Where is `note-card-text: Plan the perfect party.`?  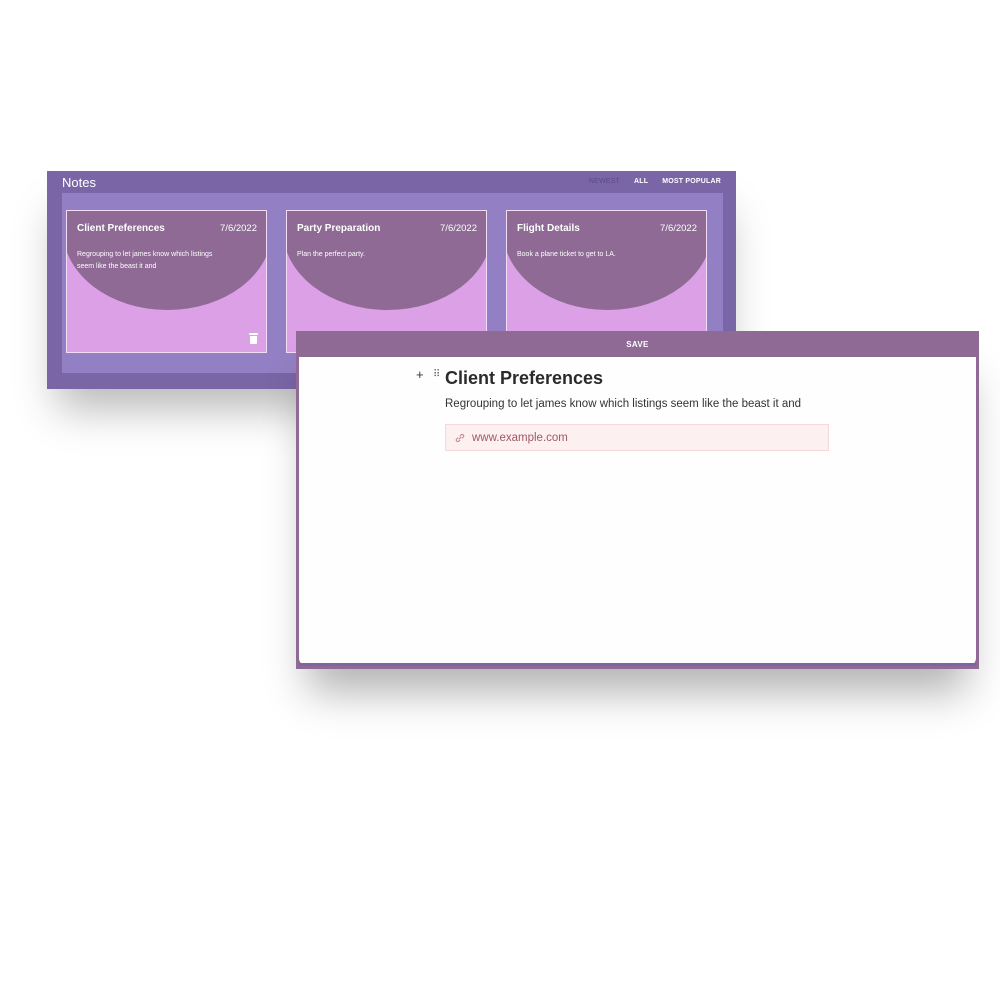
note-card-text: Plan the perfect party. is located at coordinates (331, 254).